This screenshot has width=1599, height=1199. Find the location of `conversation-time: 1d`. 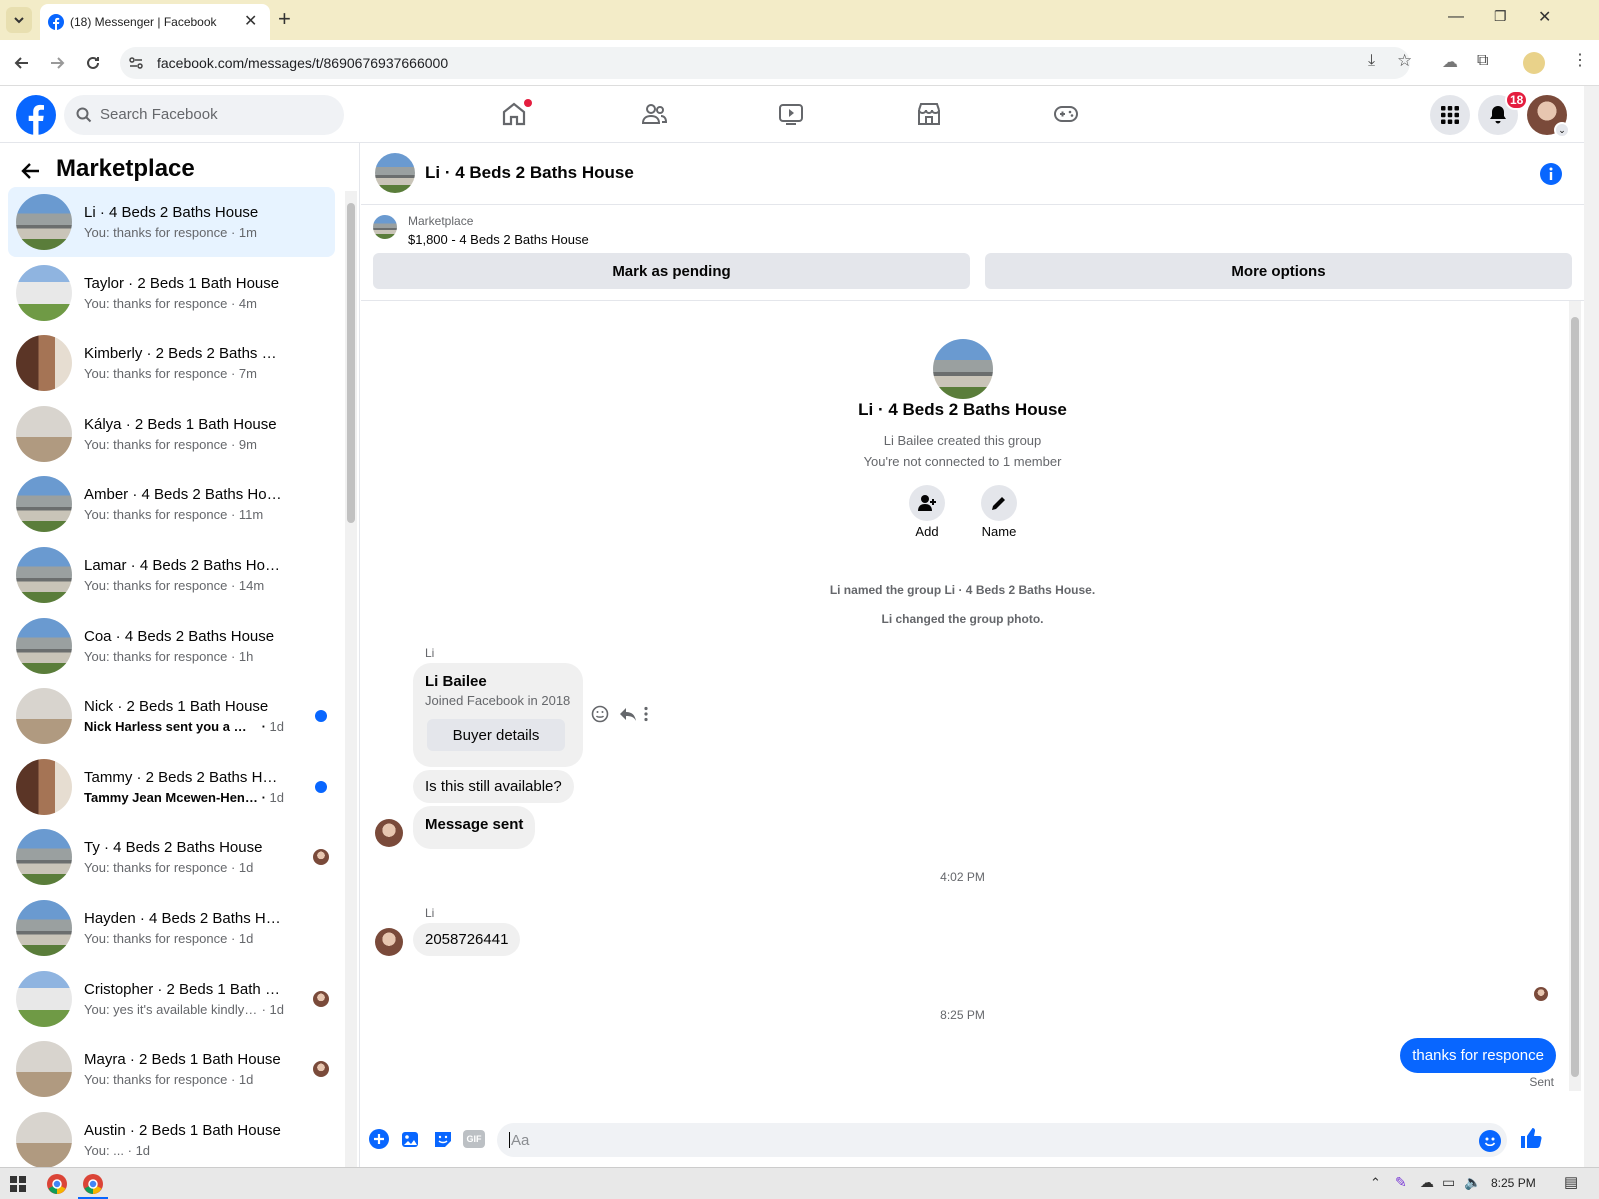

conversation-time: 1d is located at coordinates (143, 1150).